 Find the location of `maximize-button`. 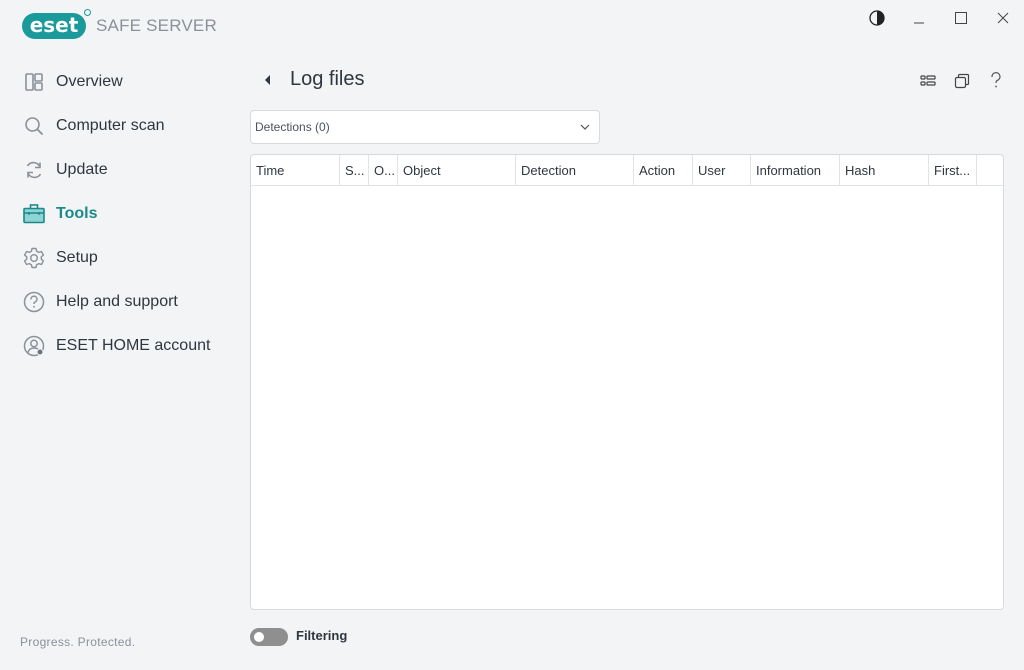

maximize-button is located at coordinates (961, 18).